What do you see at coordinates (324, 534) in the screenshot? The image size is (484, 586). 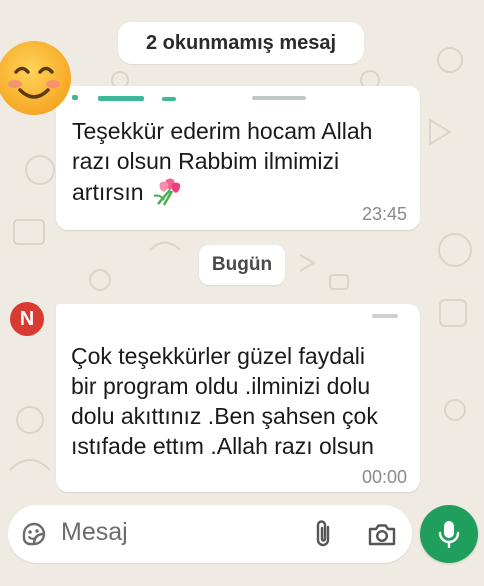 I see `paperclip-icon` at bounding box center [324, 534].